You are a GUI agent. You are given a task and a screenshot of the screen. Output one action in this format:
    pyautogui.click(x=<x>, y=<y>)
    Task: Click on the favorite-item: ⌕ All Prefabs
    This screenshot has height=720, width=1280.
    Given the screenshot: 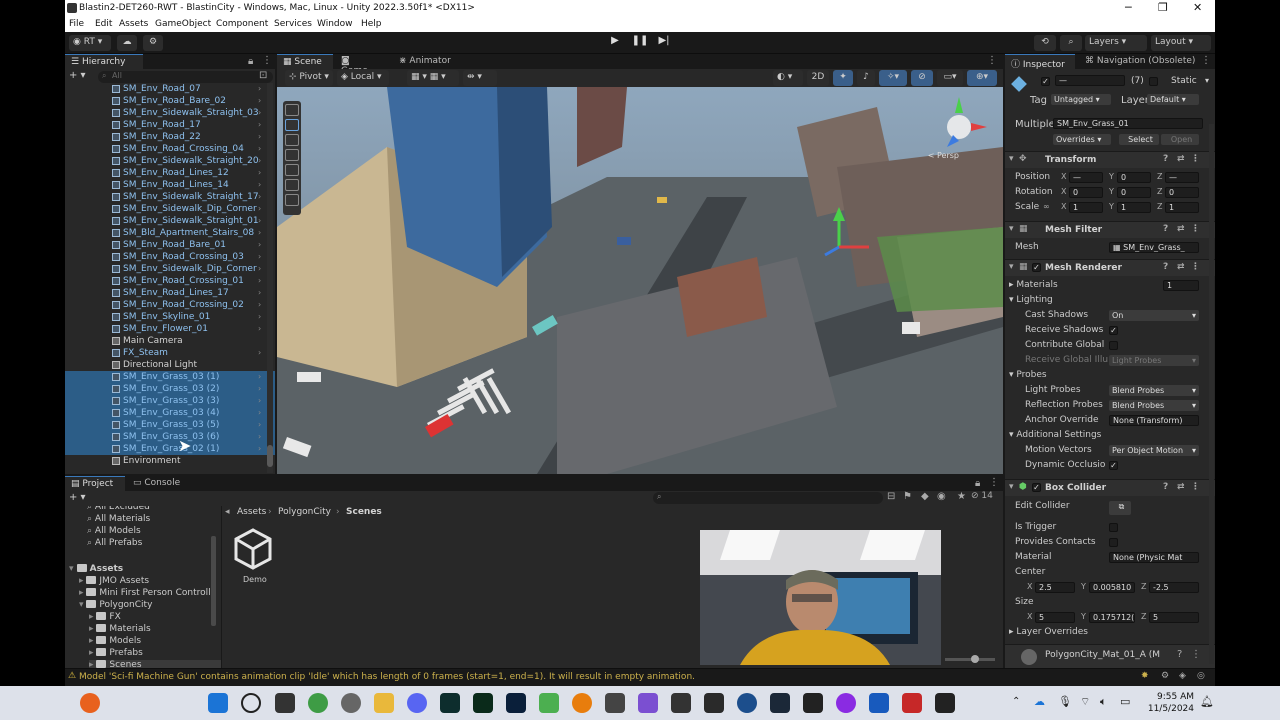 What is the action you would take?
    pyautogui.click(x=114, y=543)
    